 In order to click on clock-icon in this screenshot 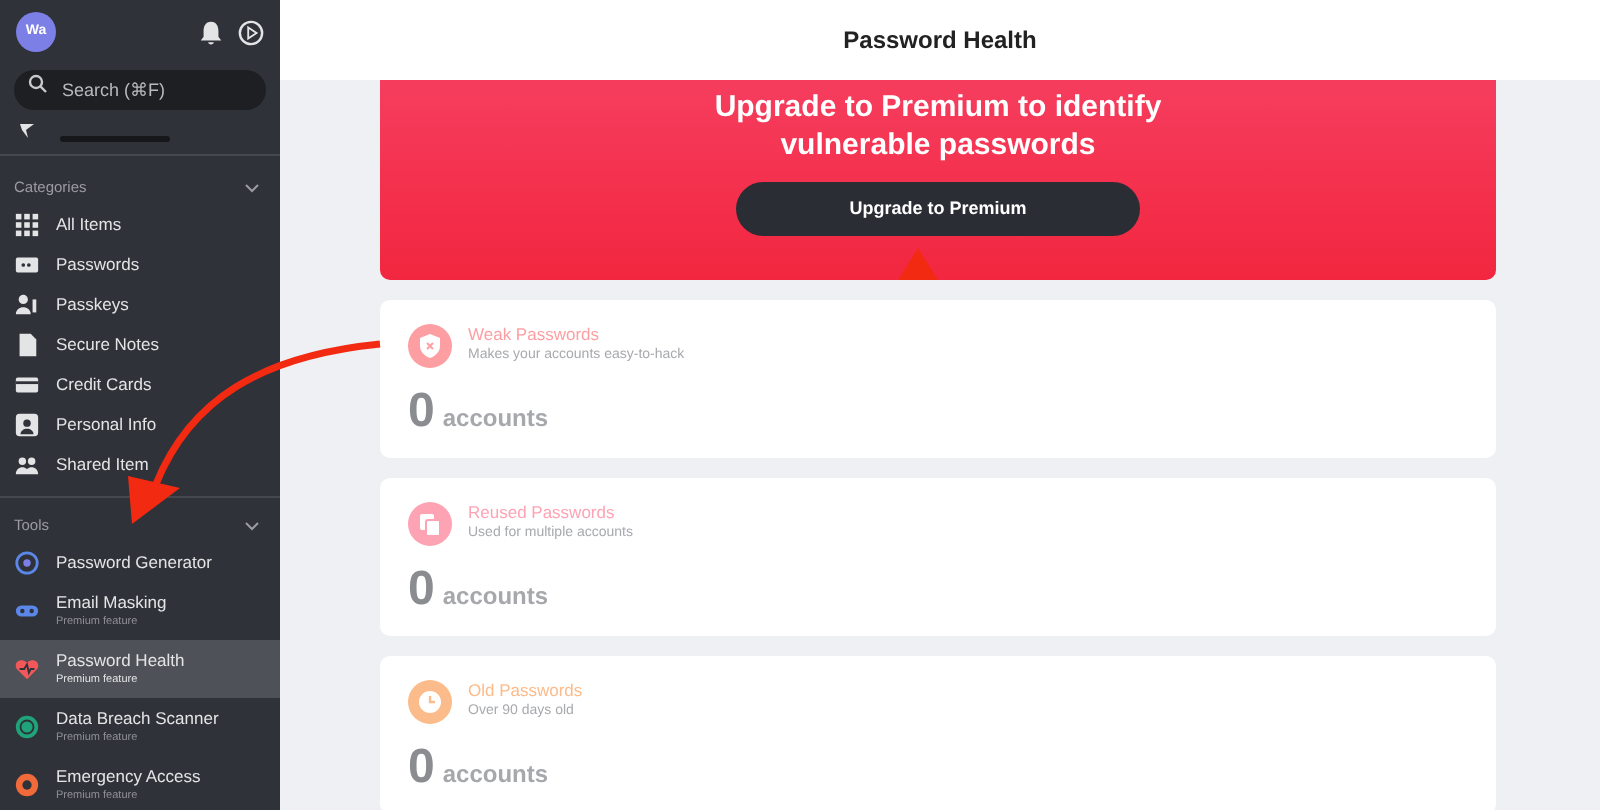, I will do `click(430, 702)`.